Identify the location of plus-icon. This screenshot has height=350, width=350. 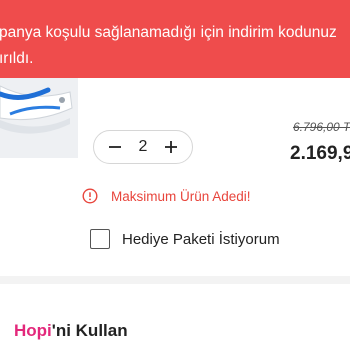
(171, 147).